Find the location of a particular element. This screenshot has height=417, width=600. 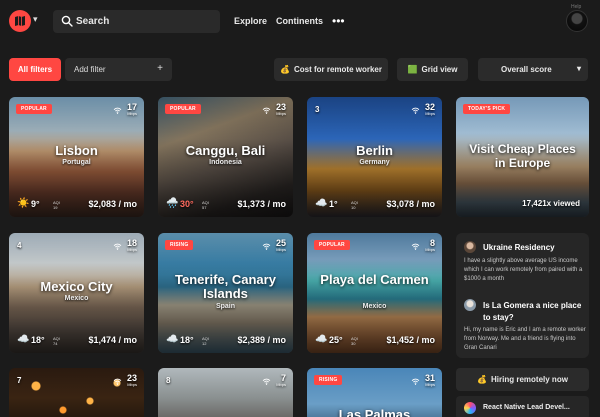

plus-icon: + is located at coordinates (160, 68).